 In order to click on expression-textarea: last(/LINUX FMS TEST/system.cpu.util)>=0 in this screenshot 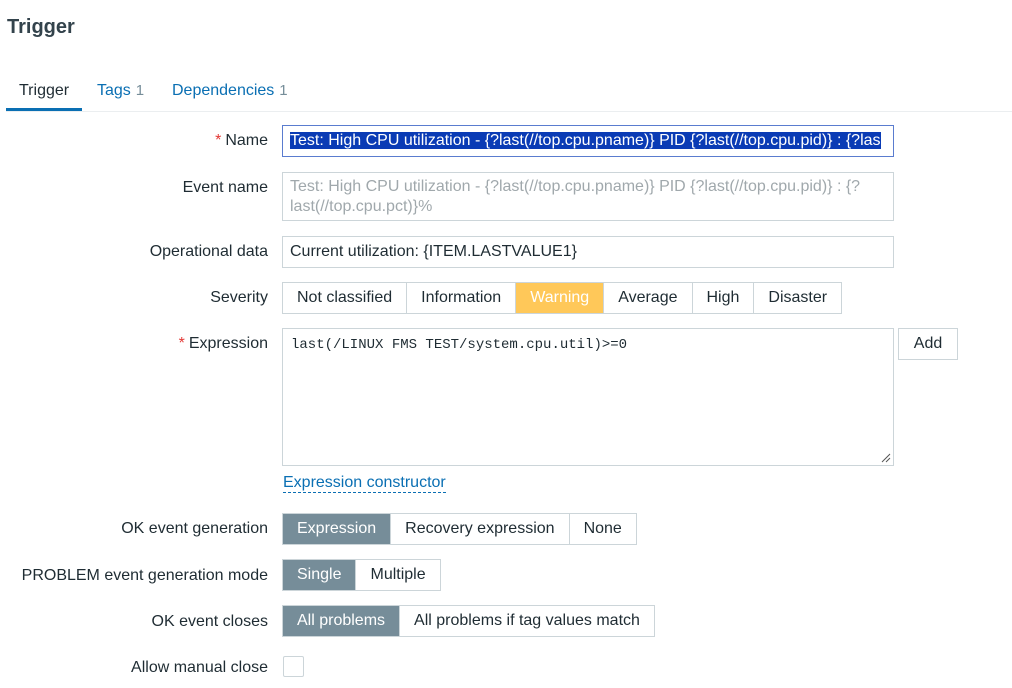, I will do `click(588, 397)`.